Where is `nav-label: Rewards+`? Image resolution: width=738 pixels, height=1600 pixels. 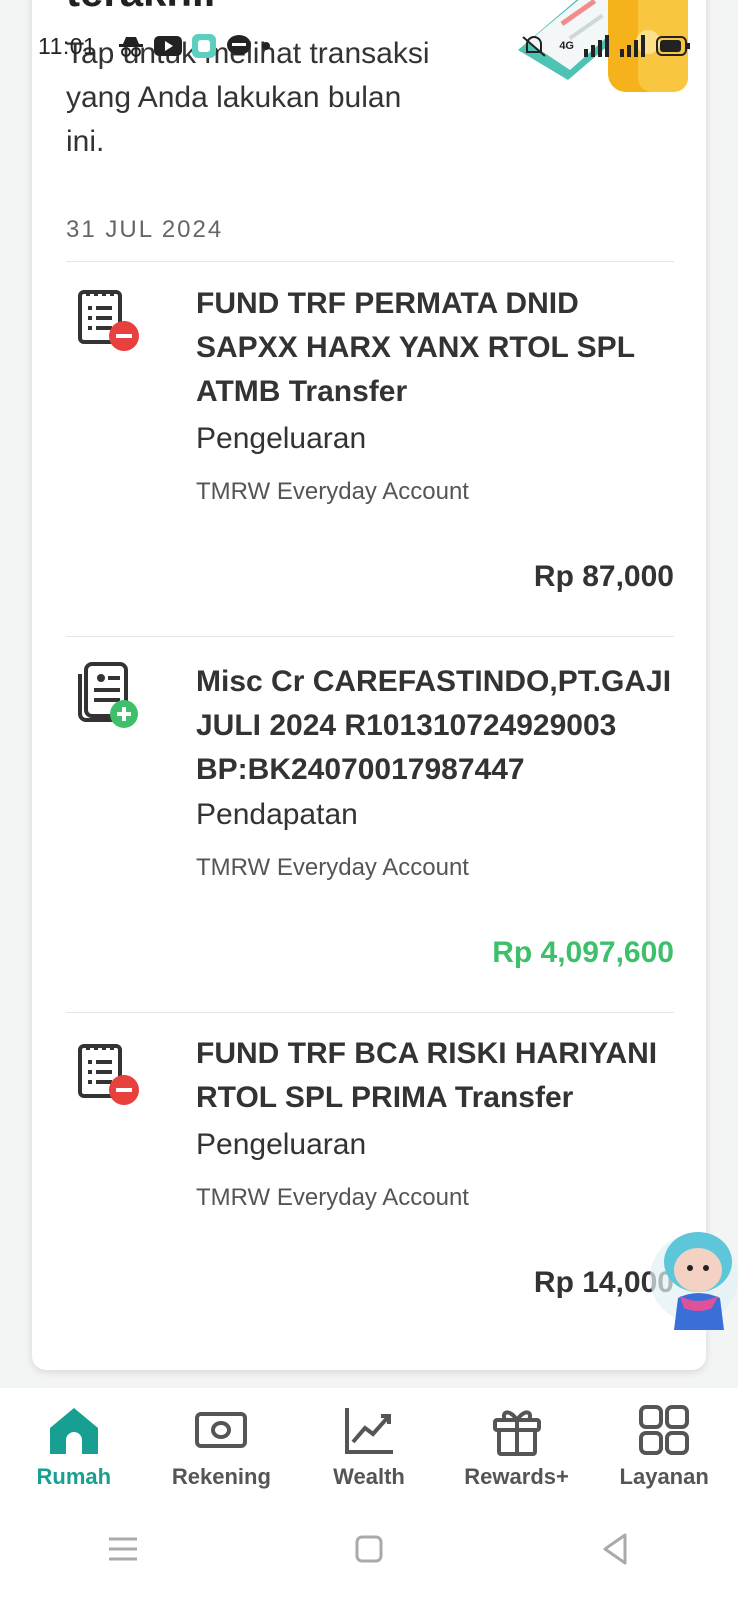
nav-label: Rewards+ is located at coordinates (516, 1476).